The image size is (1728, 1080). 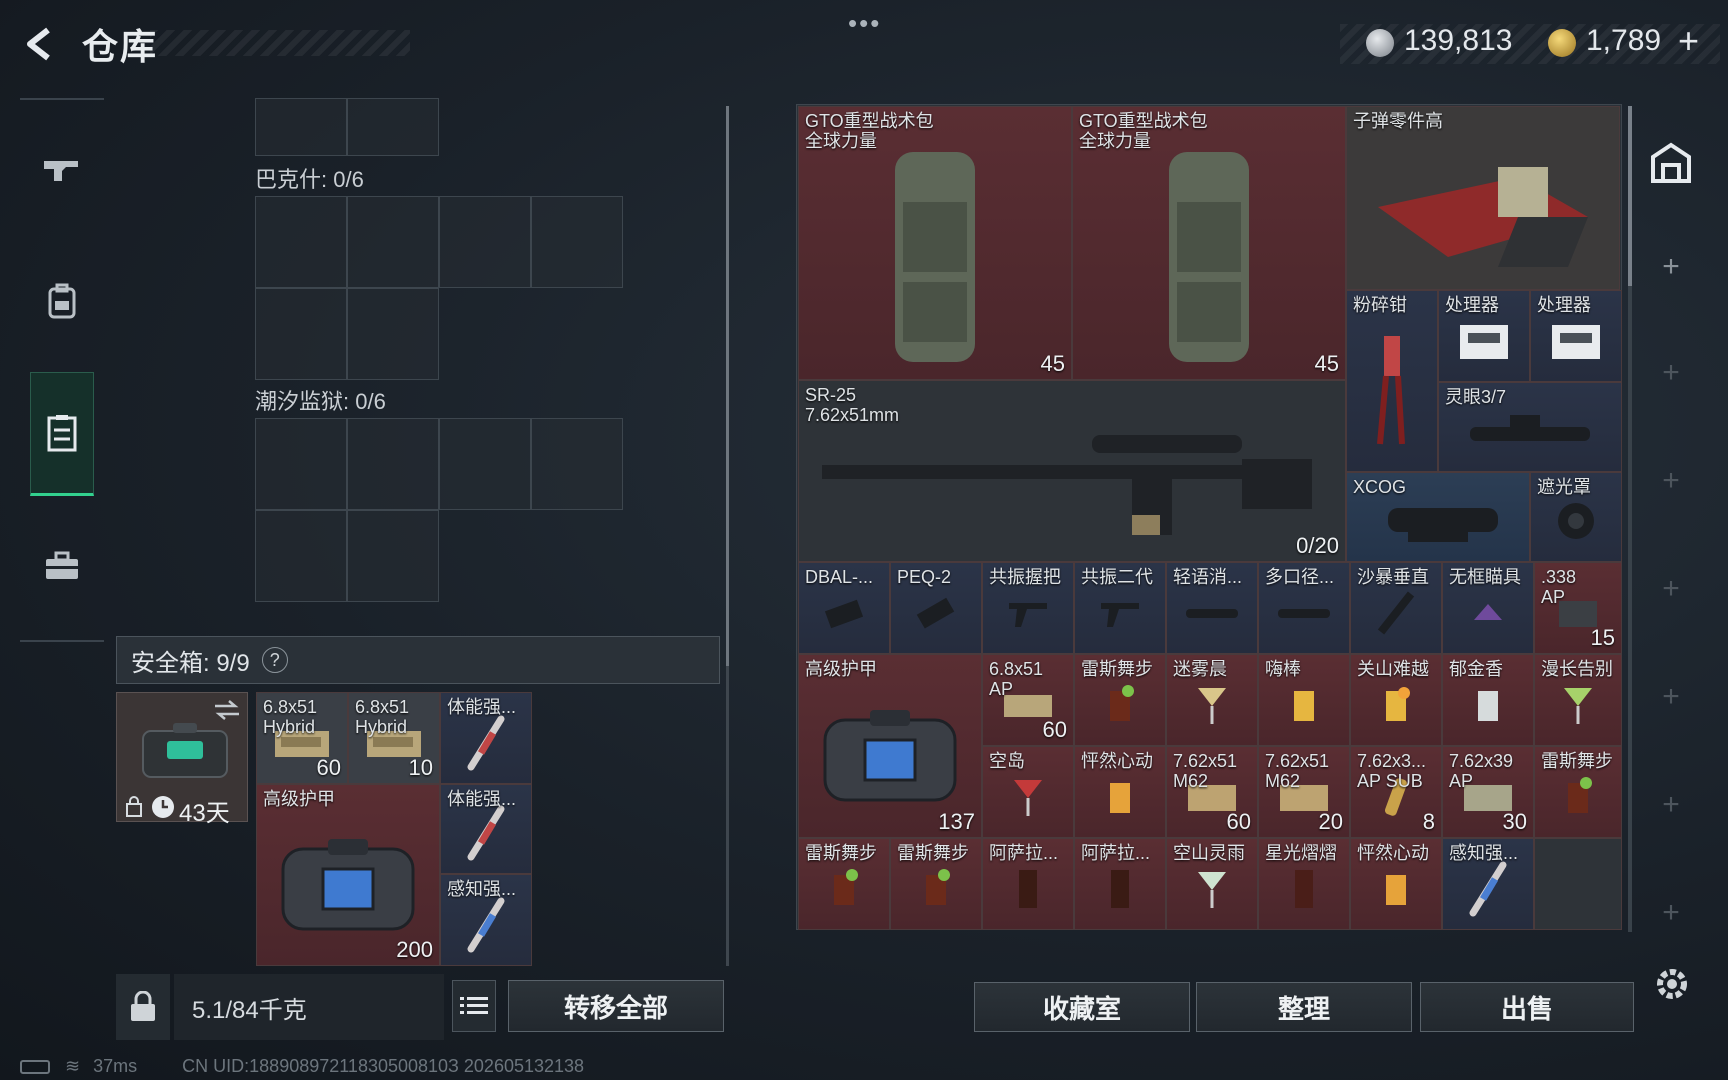 I want to click on settings-button, so click(x=1672, y=984).